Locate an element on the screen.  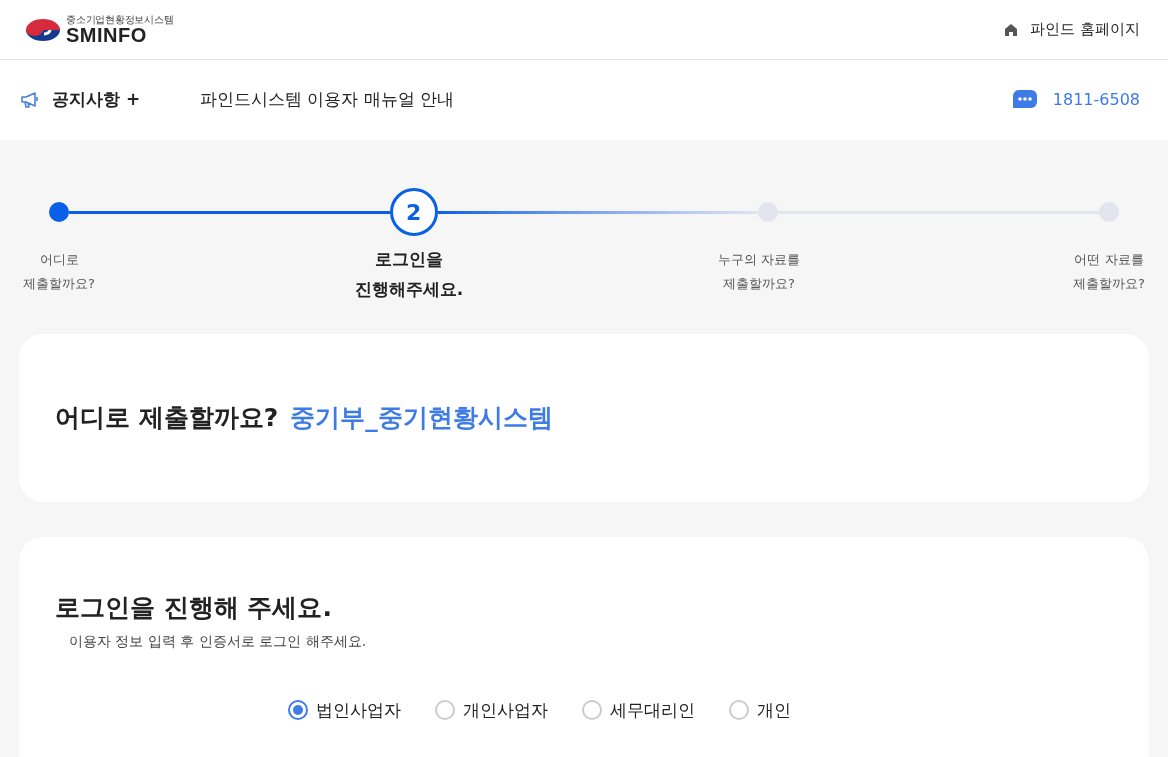
step-label: 어떤 자료를 제출할까요? is located at coordinates (1109, 272).